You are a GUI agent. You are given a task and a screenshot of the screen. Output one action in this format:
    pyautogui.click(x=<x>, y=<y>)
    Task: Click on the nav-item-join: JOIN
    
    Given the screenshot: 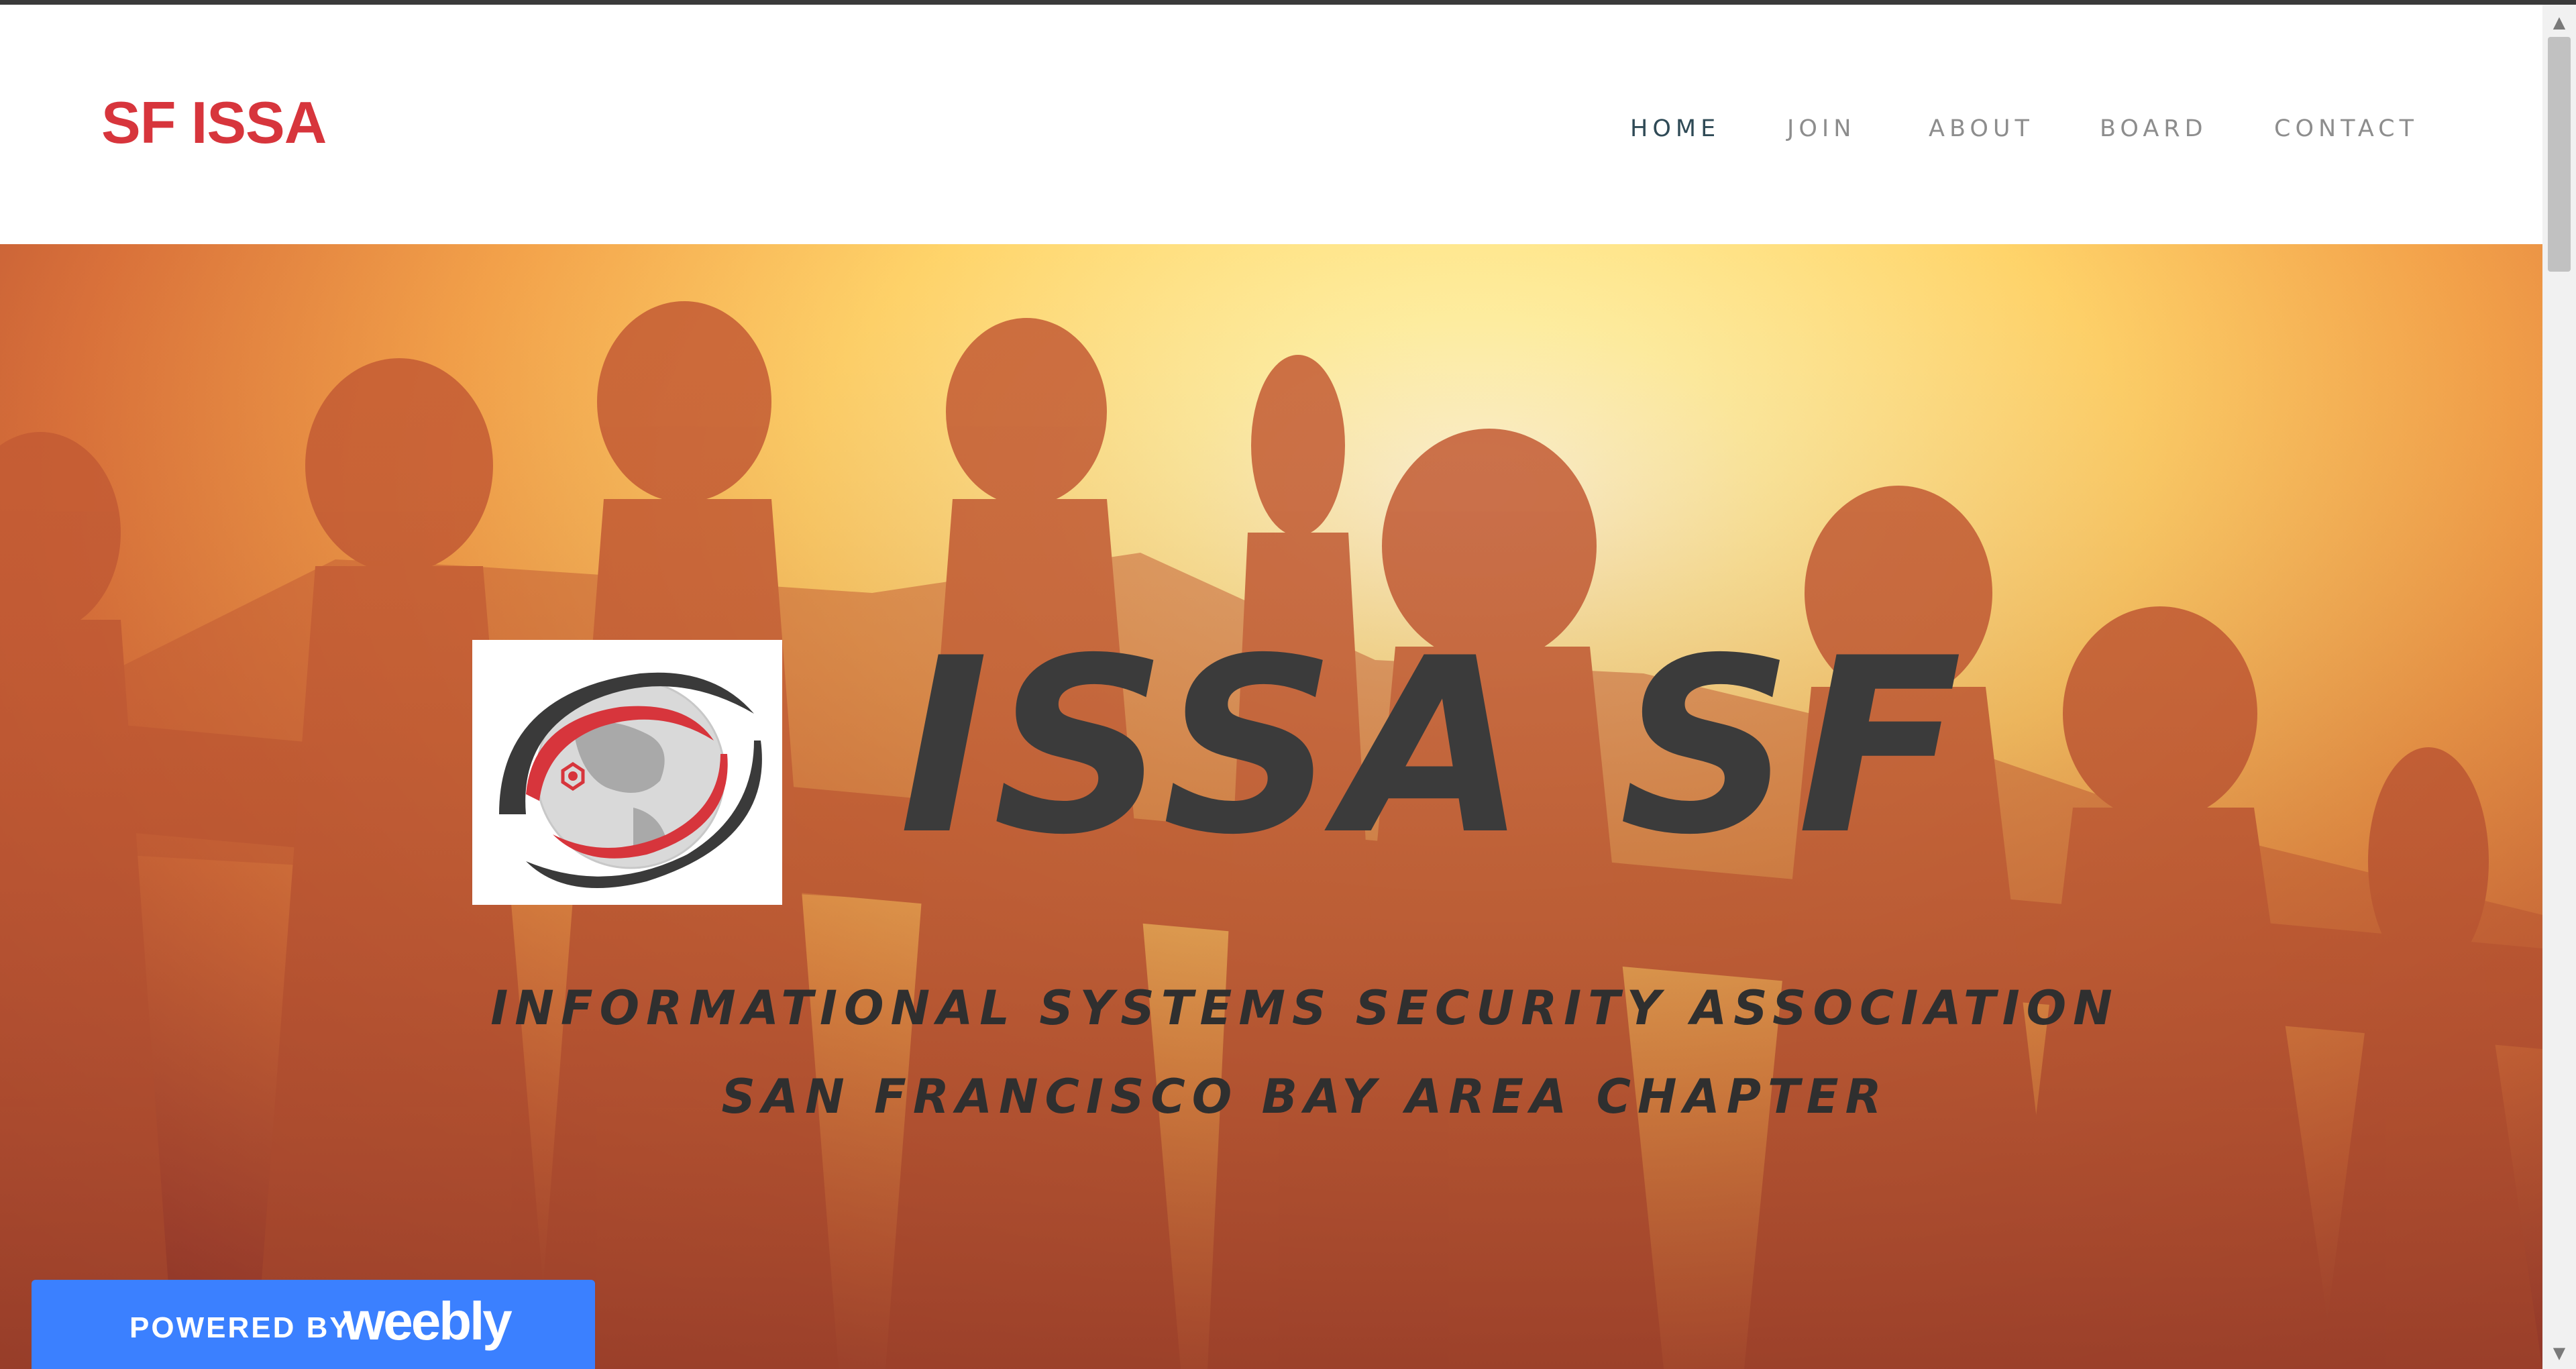 What is the action you would take?
    pyautogui.click(x=1821, y=129)
    